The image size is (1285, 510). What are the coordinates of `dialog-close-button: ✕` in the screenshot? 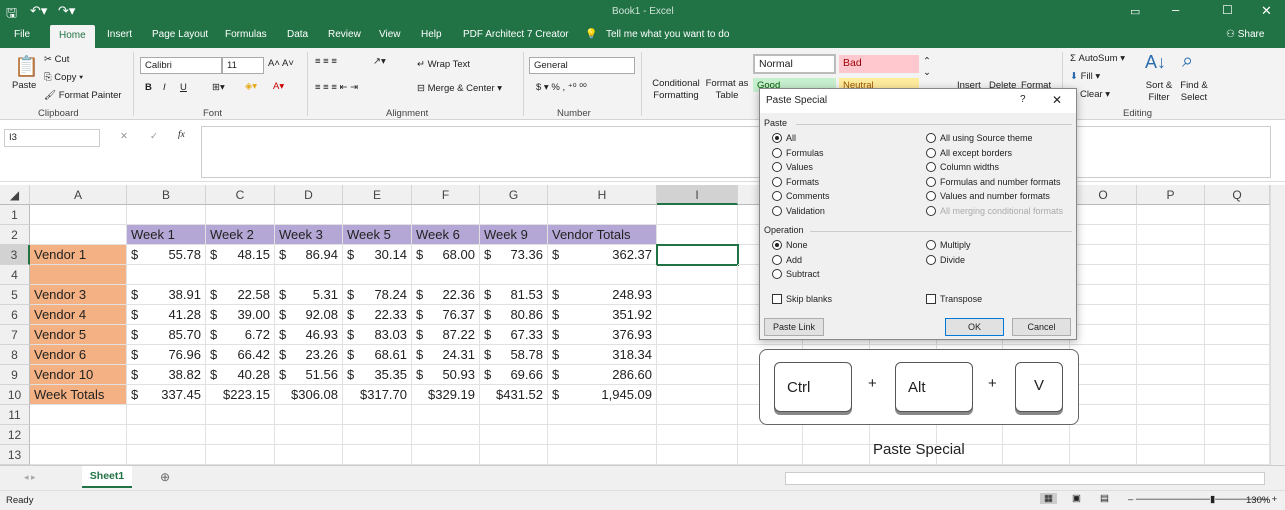 It's located at (1057, 100).